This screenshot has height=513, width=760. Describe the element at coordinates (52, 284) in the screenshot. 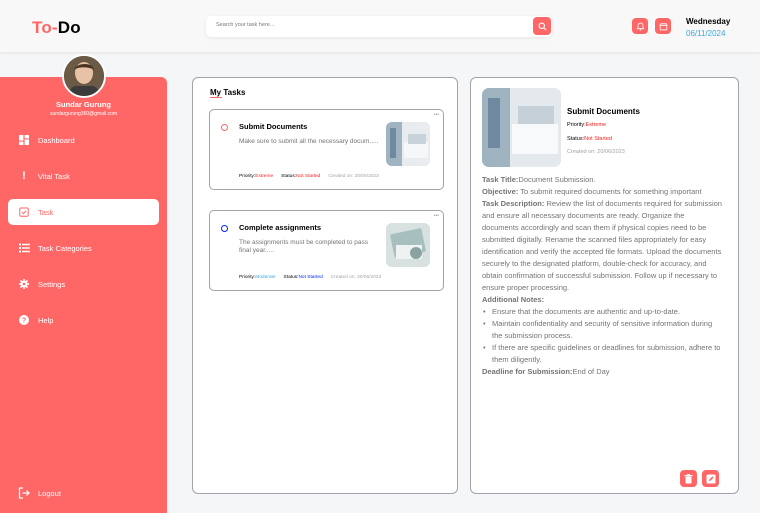

I see `sidebar-item-label: Settings` at that location.